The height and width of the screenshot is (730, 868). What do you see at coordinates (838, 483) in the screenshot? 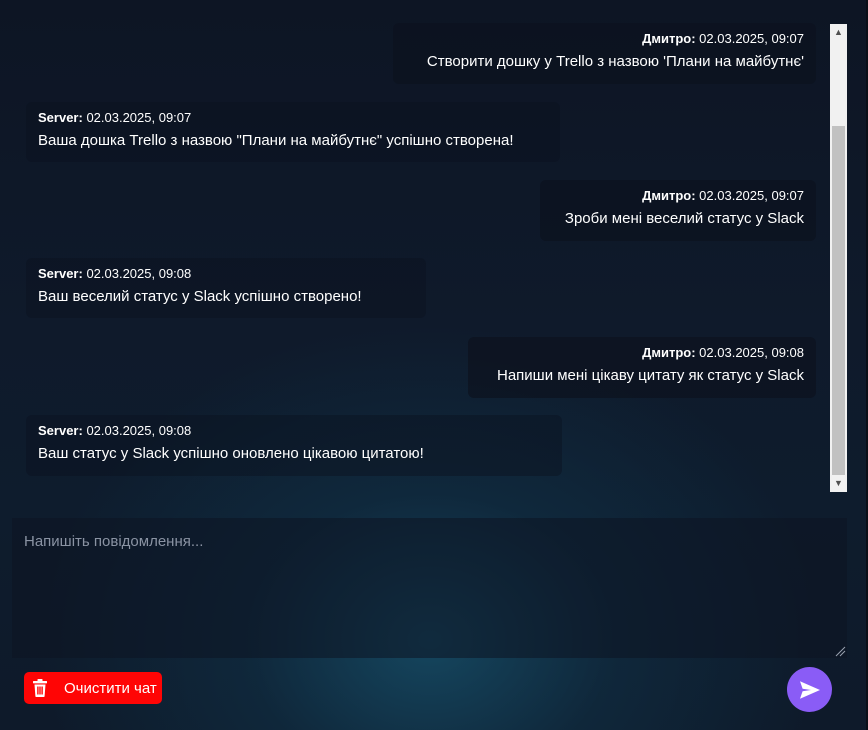
I see `scroll-down-arrow-icon: ▼` at bounding box center [838, 483].